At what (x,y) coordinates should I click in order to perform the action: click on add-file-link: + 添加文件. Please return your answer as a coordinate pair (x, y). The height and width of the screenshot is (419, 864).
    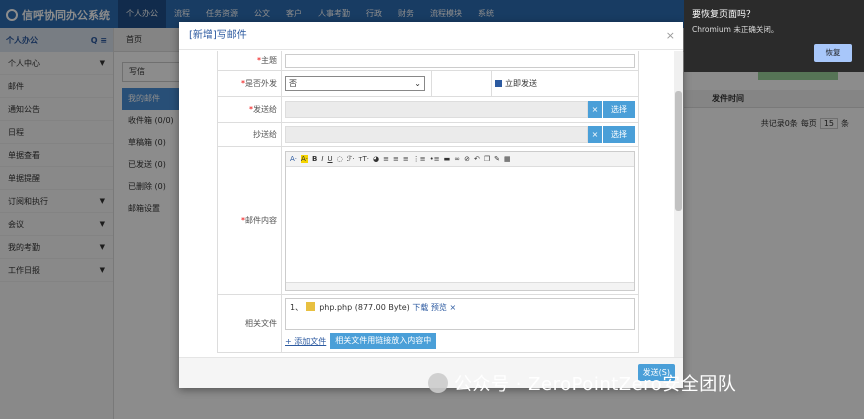
    Looking at the image, I should click on (305, 341).